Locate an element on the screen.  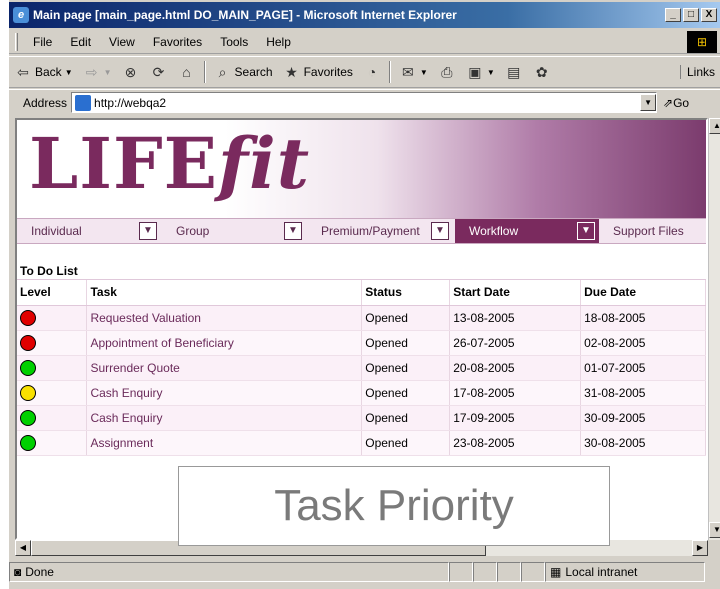
address-input: http://webqa2 ▼ is located at coordinates (364, 102).